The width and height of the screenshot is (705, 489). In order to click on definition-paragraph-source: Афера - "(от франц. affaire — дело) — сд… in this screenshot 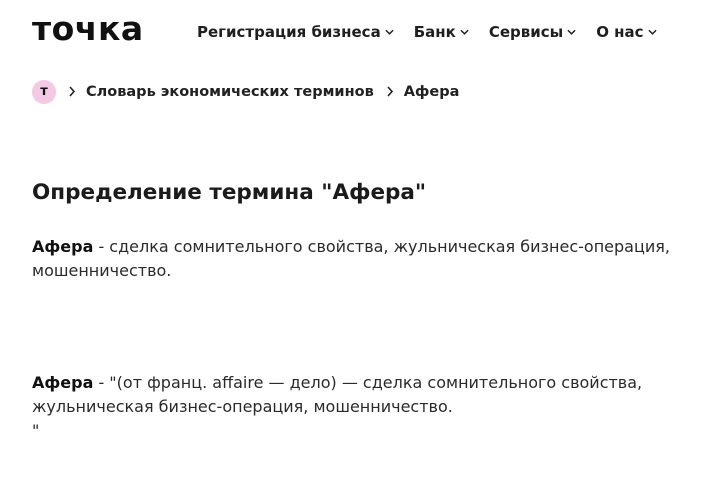, I will do `click(352, 407)`.